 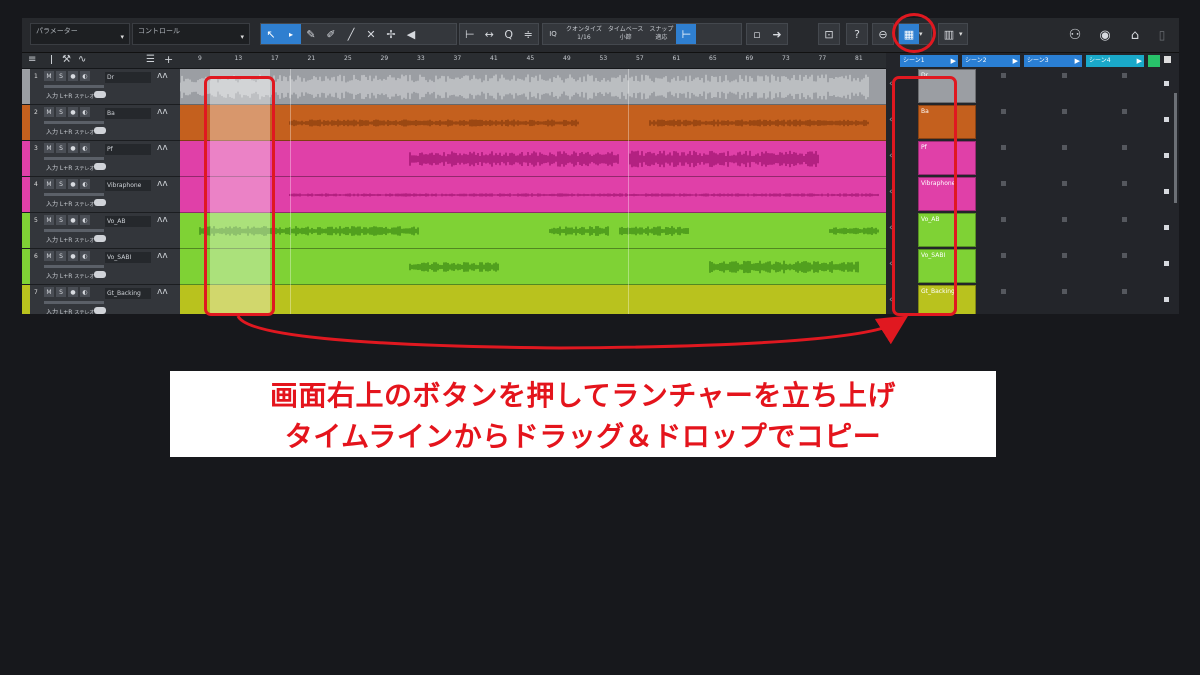 What do you see at coordinates (583, 395) in the screenshot?
I see `caption-line-1: 画面右上のボタンを押してランチャーを立ち上げ` at bounding box center [583, 395].